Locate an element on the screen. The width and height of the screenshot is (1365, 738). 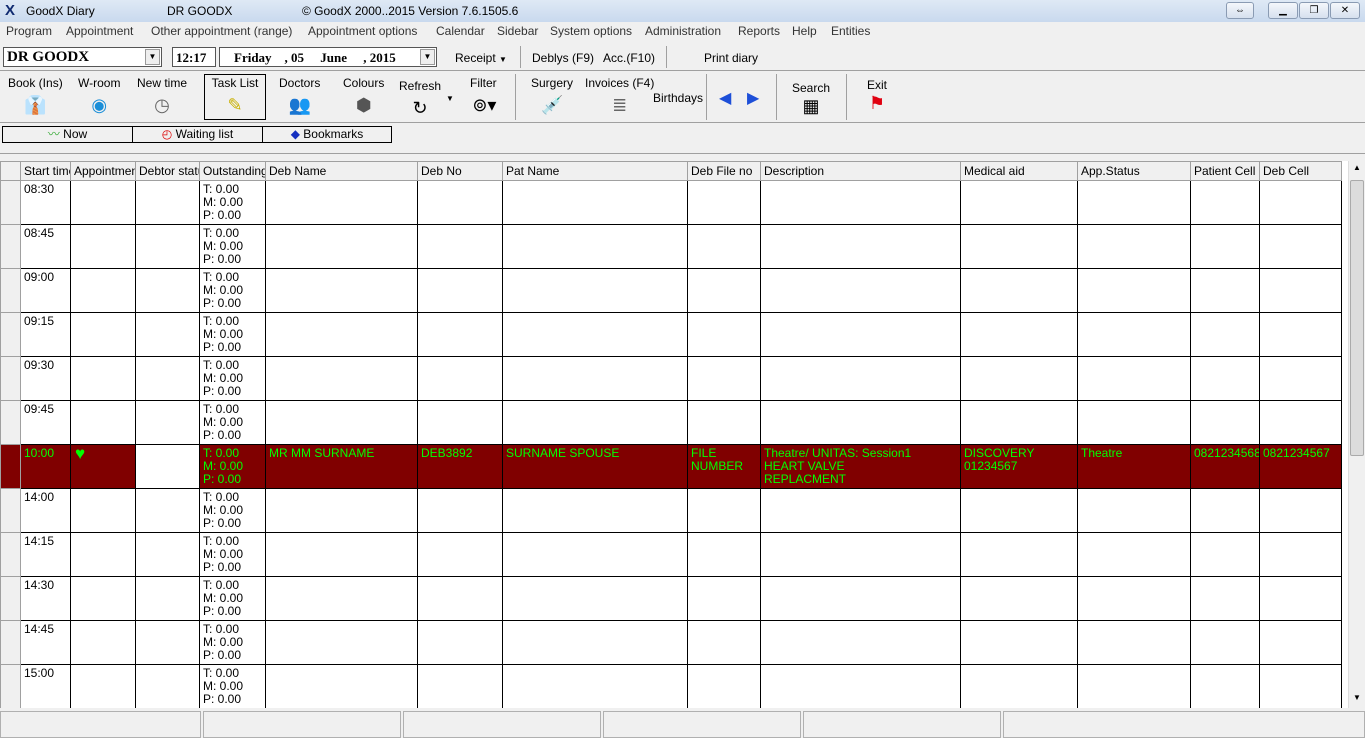
acc-button: Acc.(F10) is located at coordinates (629, 58).